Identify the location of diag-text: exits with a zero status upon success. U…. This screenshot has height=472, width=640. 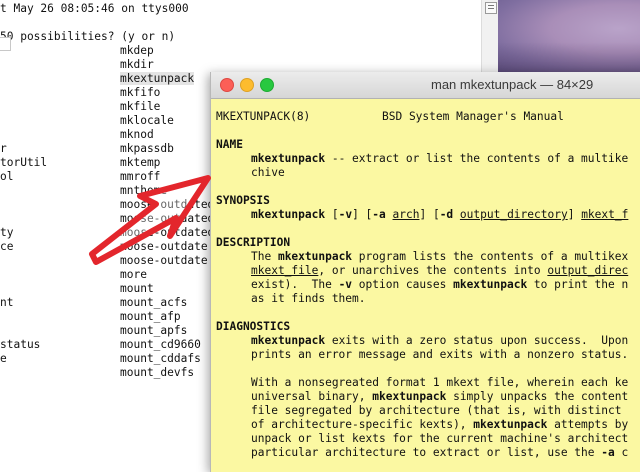
(477, 340).